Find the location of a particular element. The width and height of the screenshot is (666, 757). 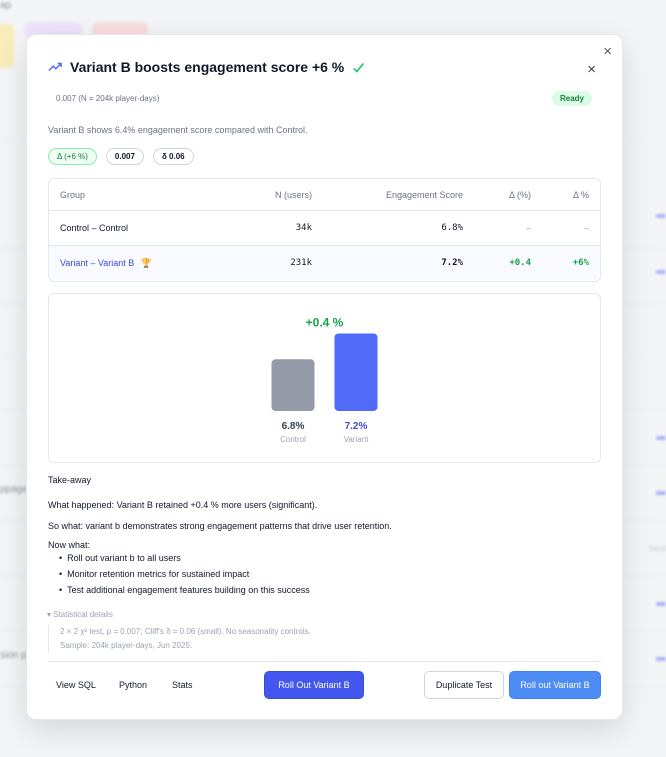

bar-category-label: Control is located at coordinates (293, 439).